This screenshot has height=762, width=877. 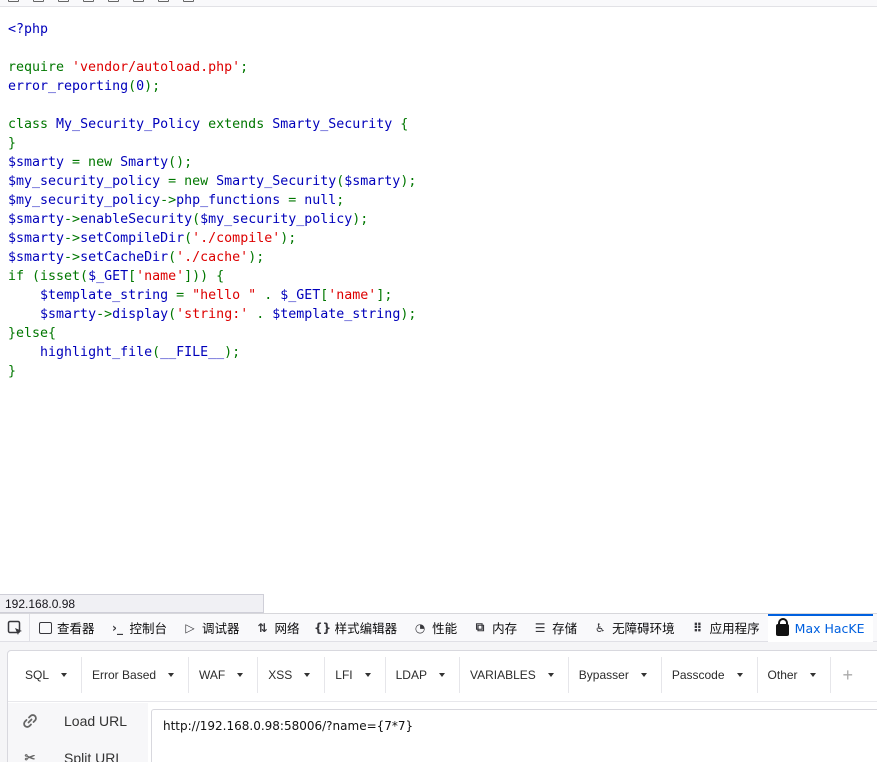 What do you see at coordinates (190, 627) in the screenshot?
I see `debugger-icon: ▷` at bounding box center [190, 627].